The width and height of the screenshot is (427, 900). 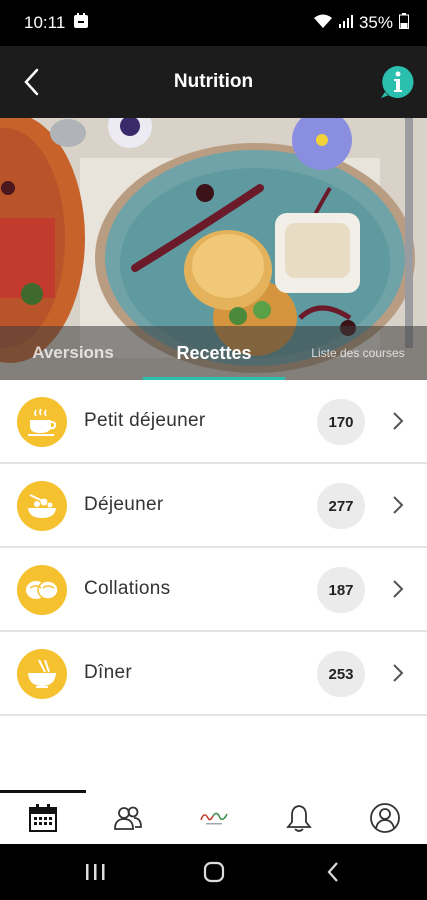 I want to click on bell-icon, so click(x=299, y=818).